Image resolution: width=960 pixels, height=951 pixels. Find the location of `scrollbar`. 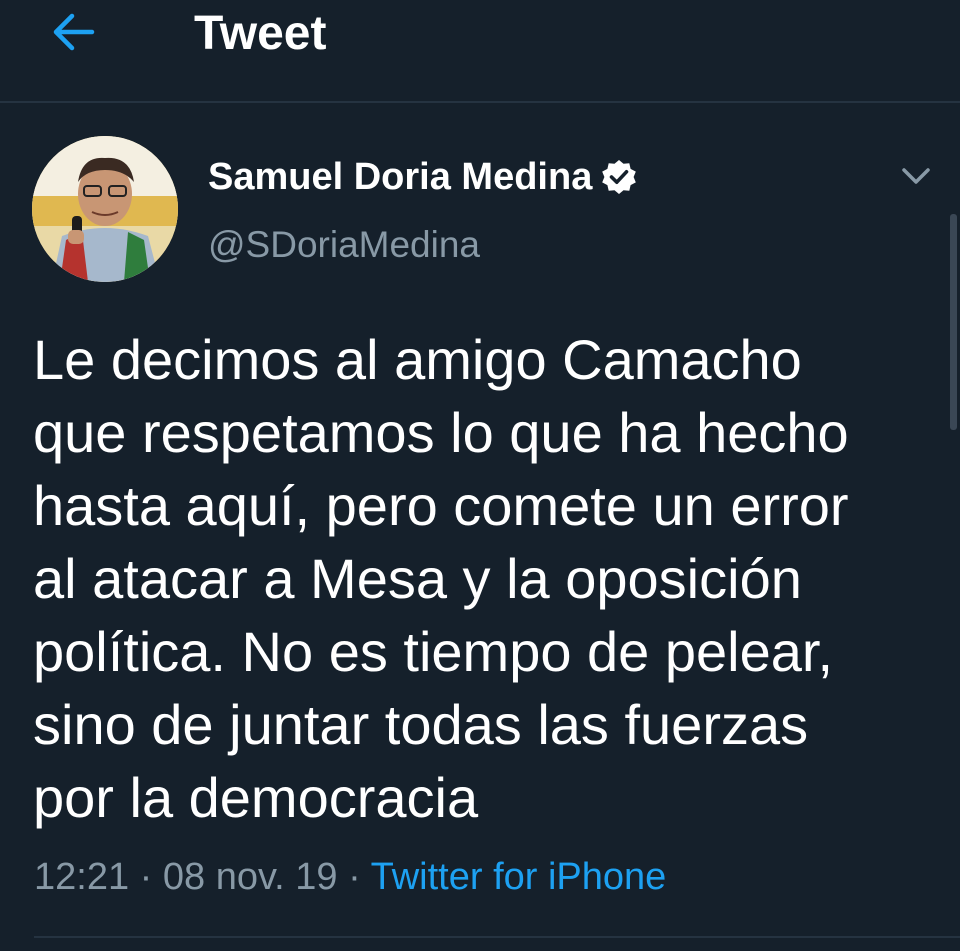

scrollbar is located at coordinates (953, 322).